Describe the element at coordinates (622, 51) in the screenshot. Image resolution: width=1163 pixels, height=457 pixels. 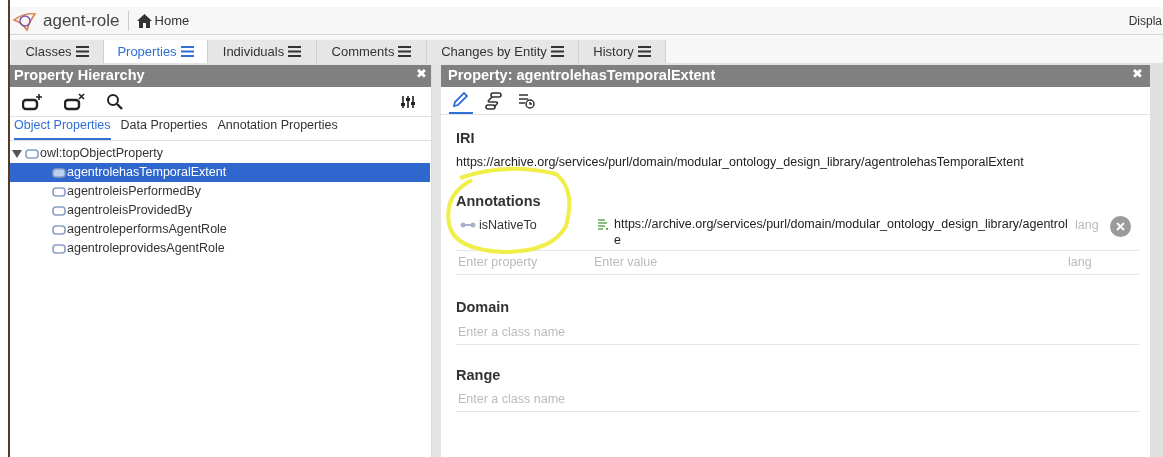
I see `nav-tab: History` at that location.